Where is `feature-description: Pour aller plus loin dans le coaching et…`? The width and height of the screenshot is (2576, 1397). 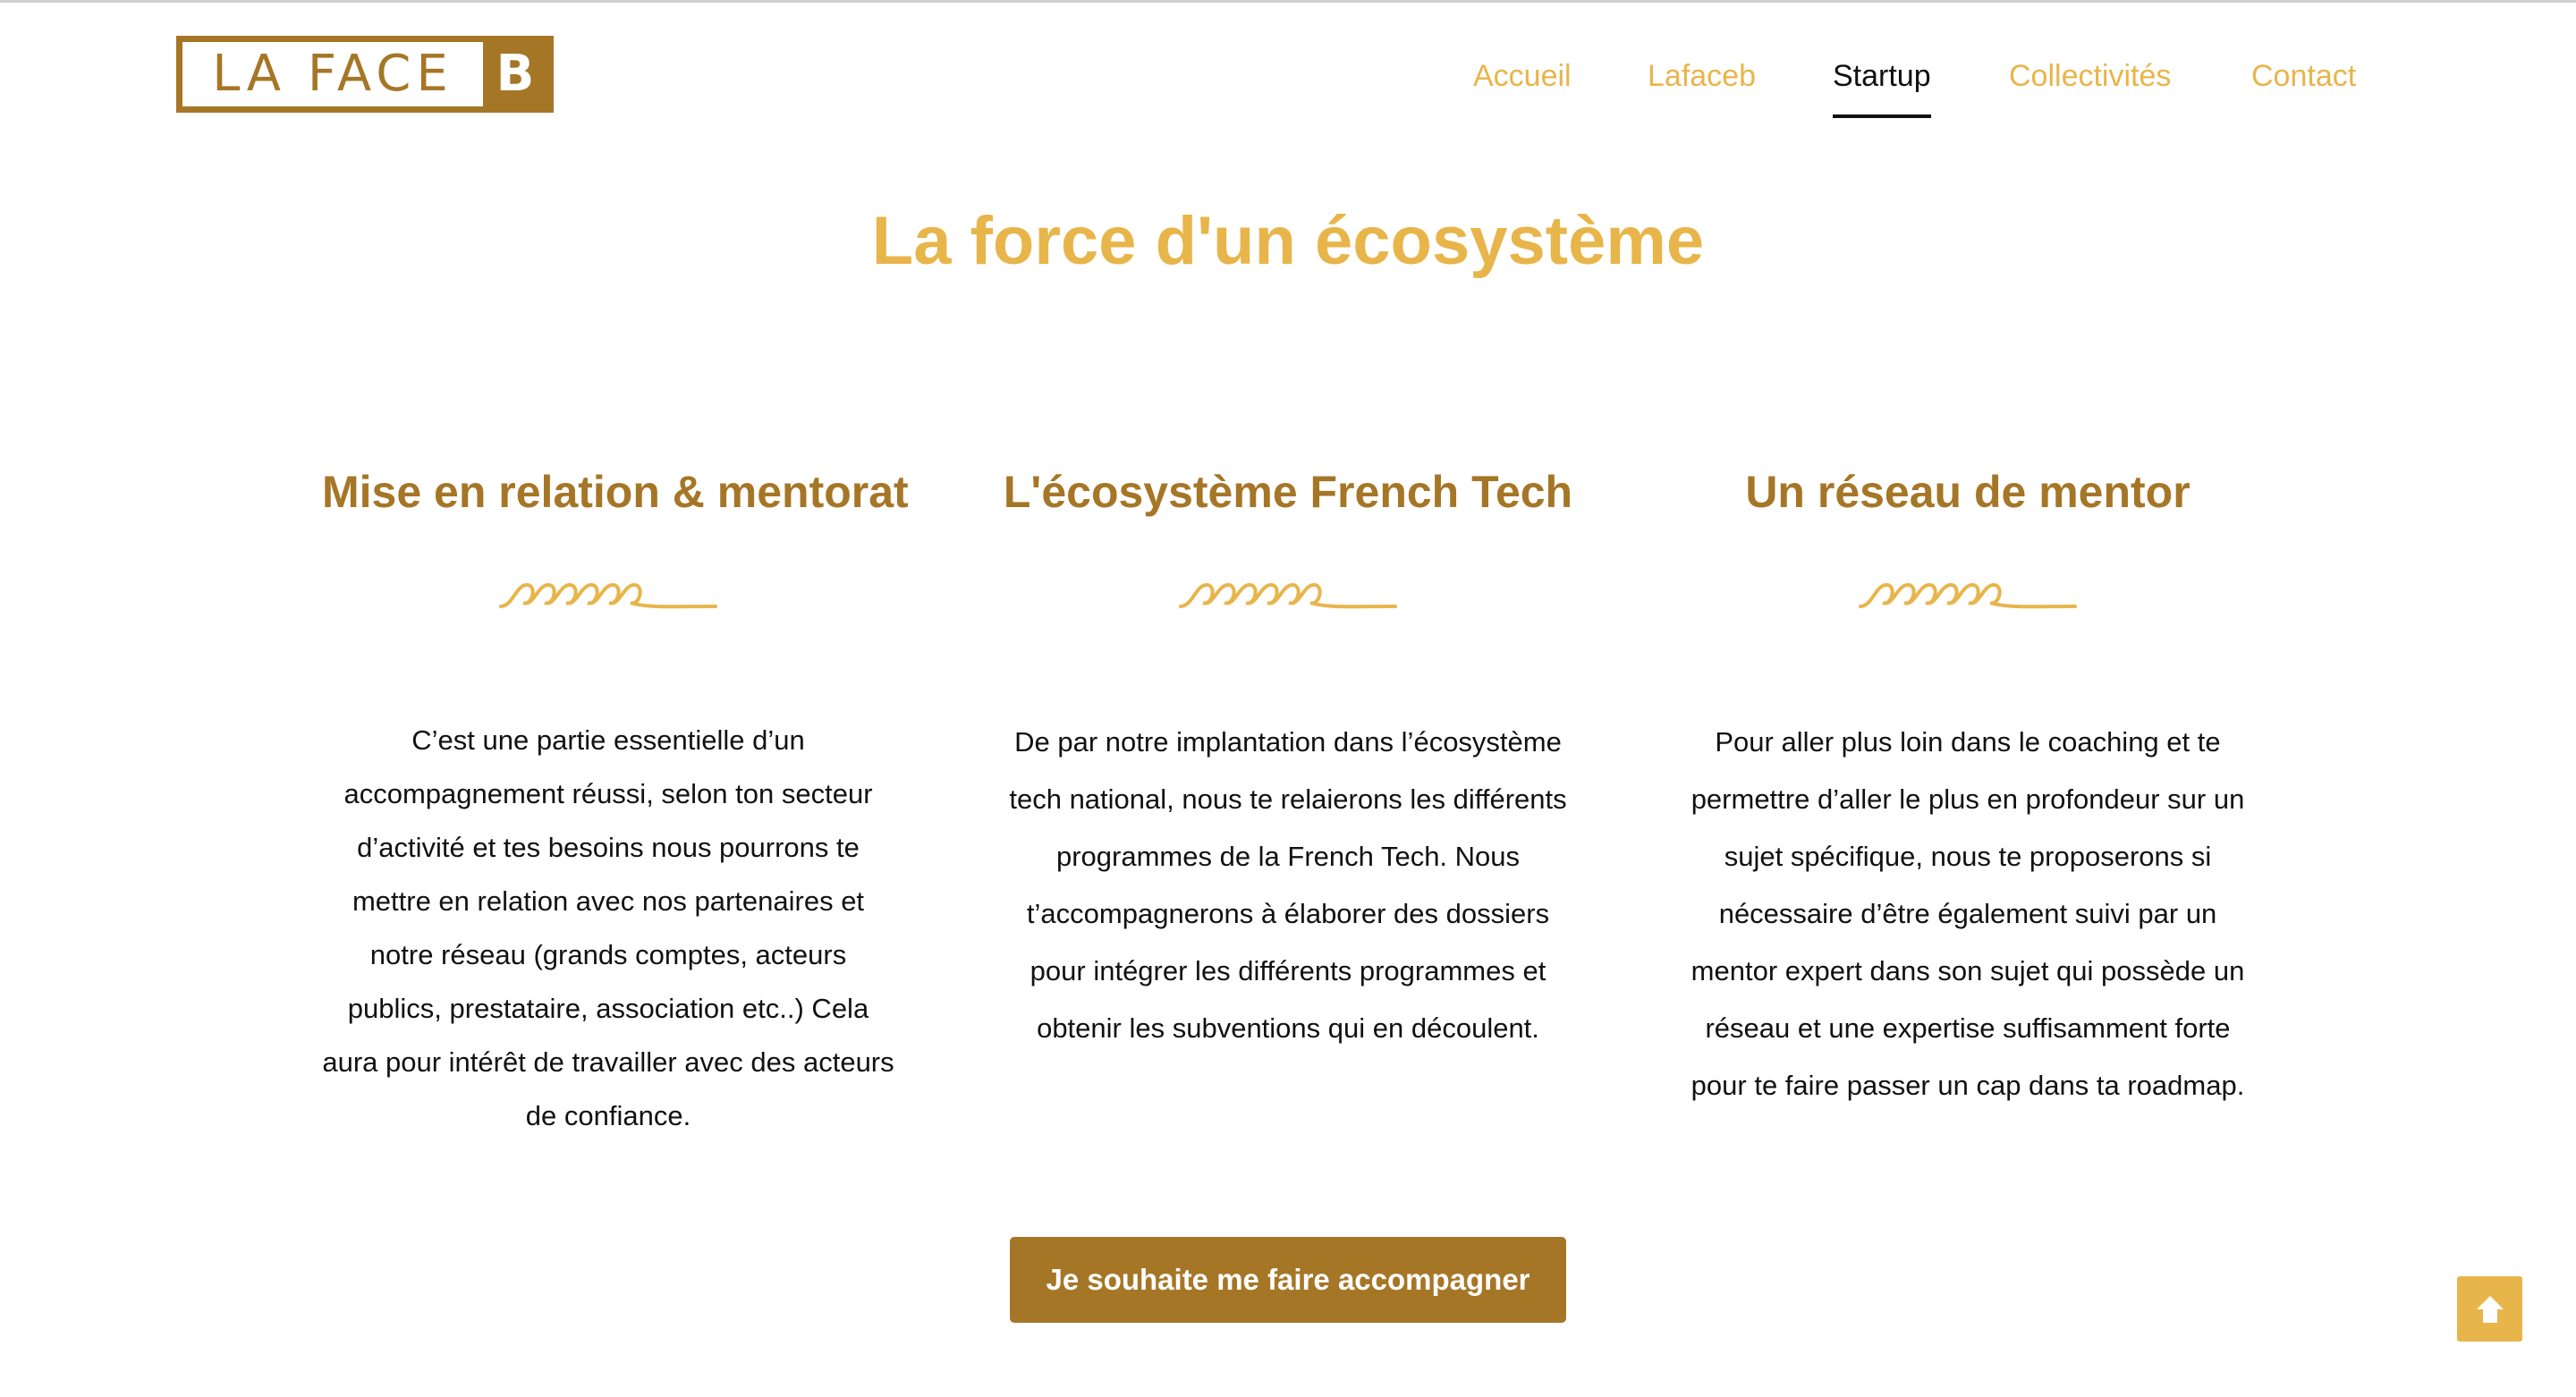
feature-description: Pour aller plus loin dans le coaching et… is located at coordinates (1967, 913).